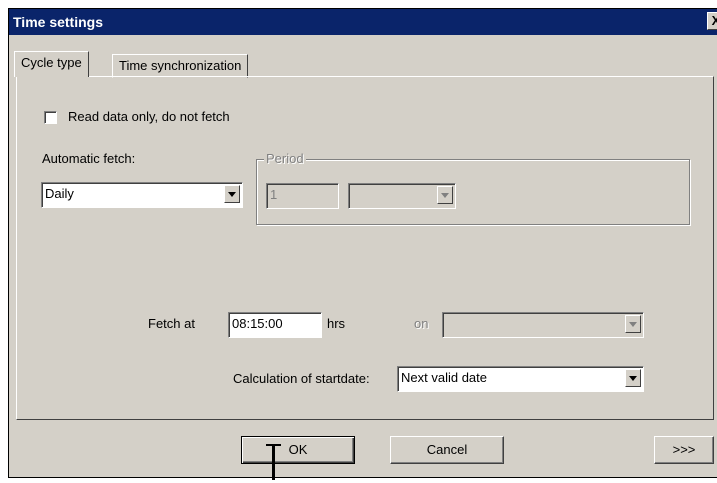 The height and width of the screenshot is (483, 717). What do you see at coordinates (447, 450) in the screenshot?
I see `cancel-button: Cancel` at bounding box center [447, 450].